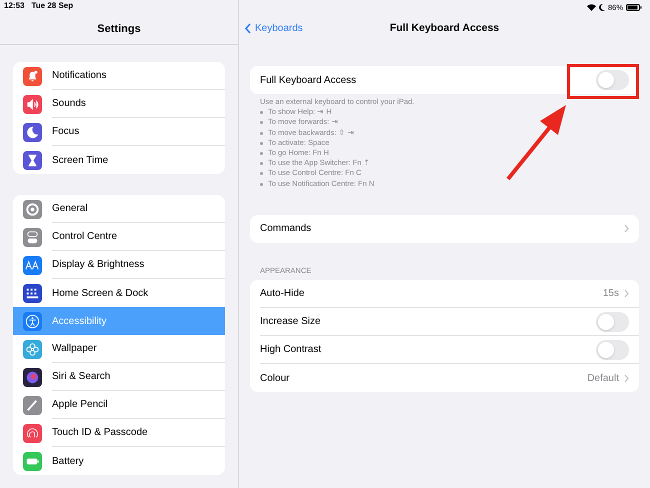  Describe the element at coordinates (52, 6) in the screenshot. I see `status-date: Tue 28 Sep` at that location.